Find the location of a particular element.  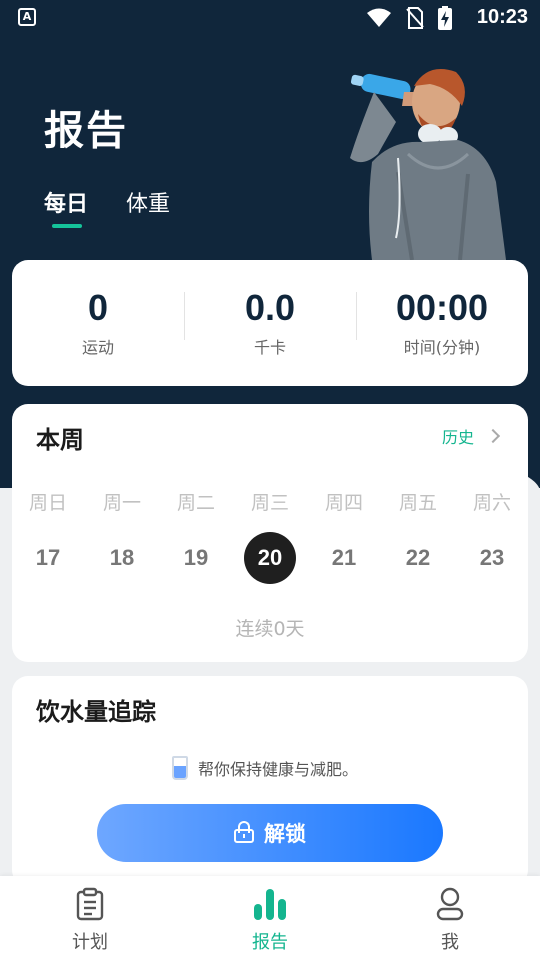

nav-plan-label: 计划 is located at coordinates (90, 942).